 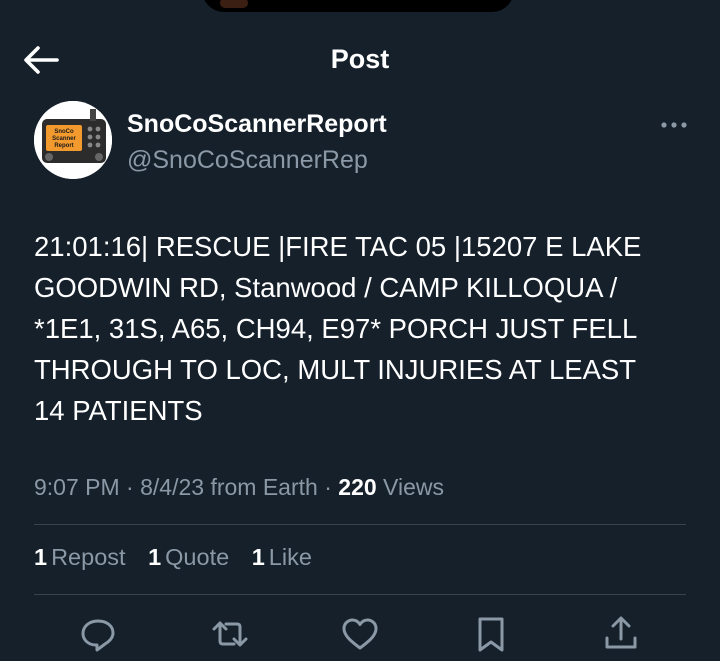 I want to click on share-button, so click(x=621, y=634).